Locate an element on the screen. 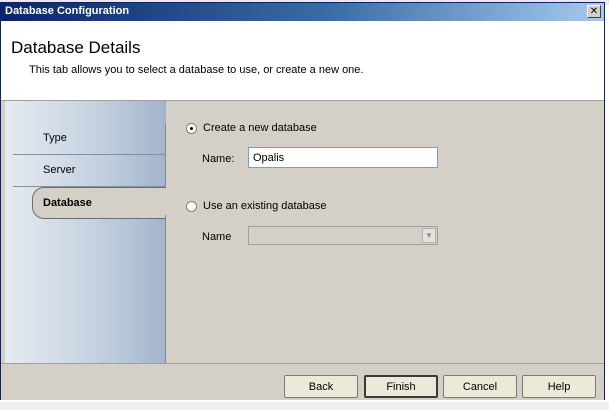  create-new-database-label: Create a new database is located at coordinates (260, 128).